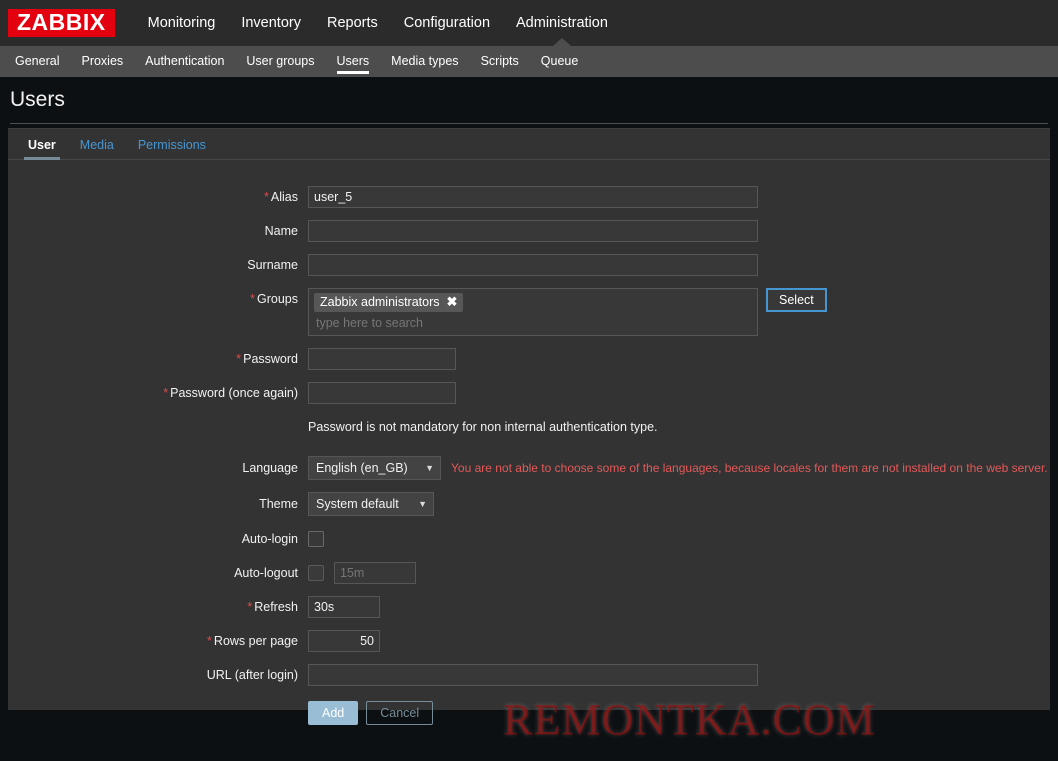 This screenshot has width=1058, height=761. What do you see at coordinates (533, 265) in the screenshot?
I see `surname-input` at bounding box center [533, 265].